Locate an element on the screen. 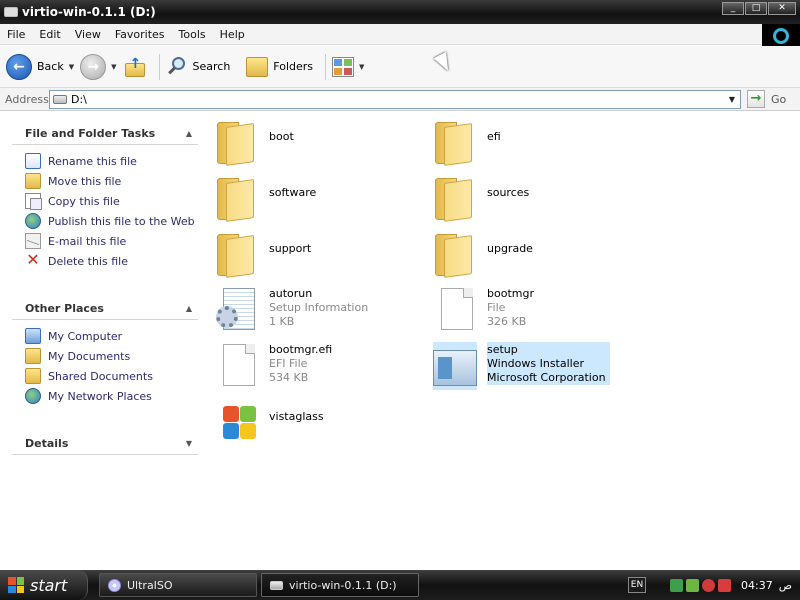 This screenshot has width=800, height=600. task-copy: Copy this file is located at coordinates (105, 201).